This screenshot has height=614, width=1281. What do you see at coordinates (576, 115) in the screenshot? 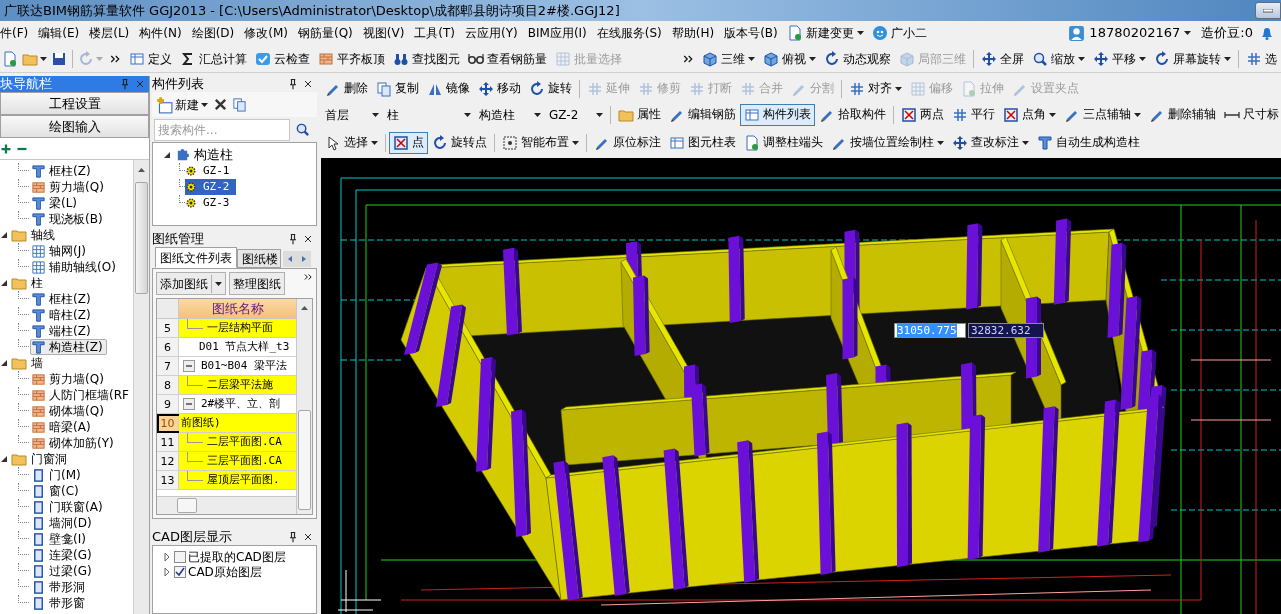
I see `dropdown-field: GZ-2` at bounding box center [576, 115].